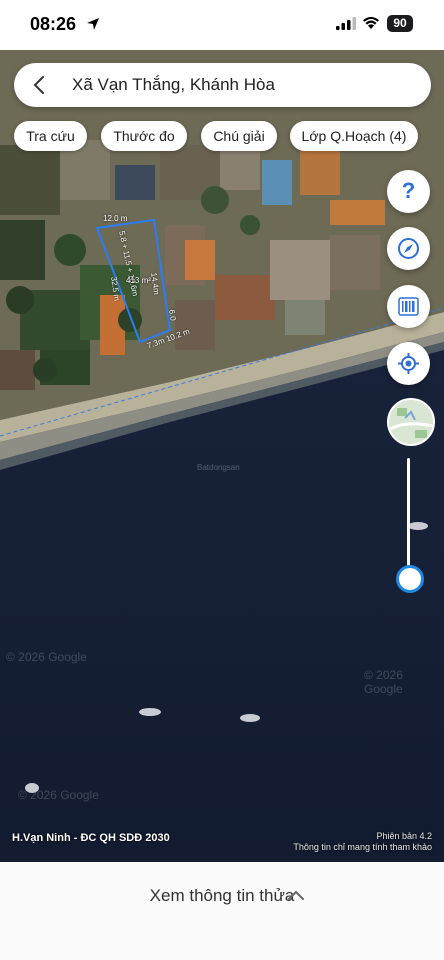 This screenshot has height=960, width=444. I want to click on parcel-edge-label: 12.0 m, so click(115, 218).